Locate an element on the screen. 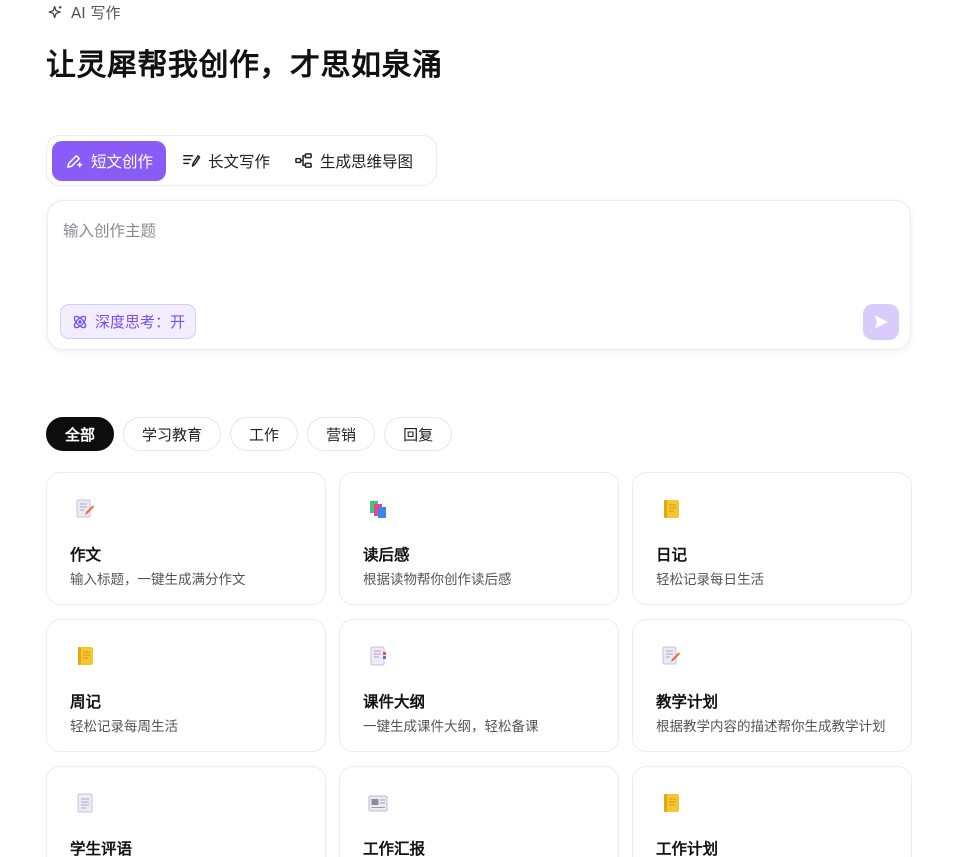 This screenshot has width=960, height=857. newspaper-icon is located at coordinates (378, 803).